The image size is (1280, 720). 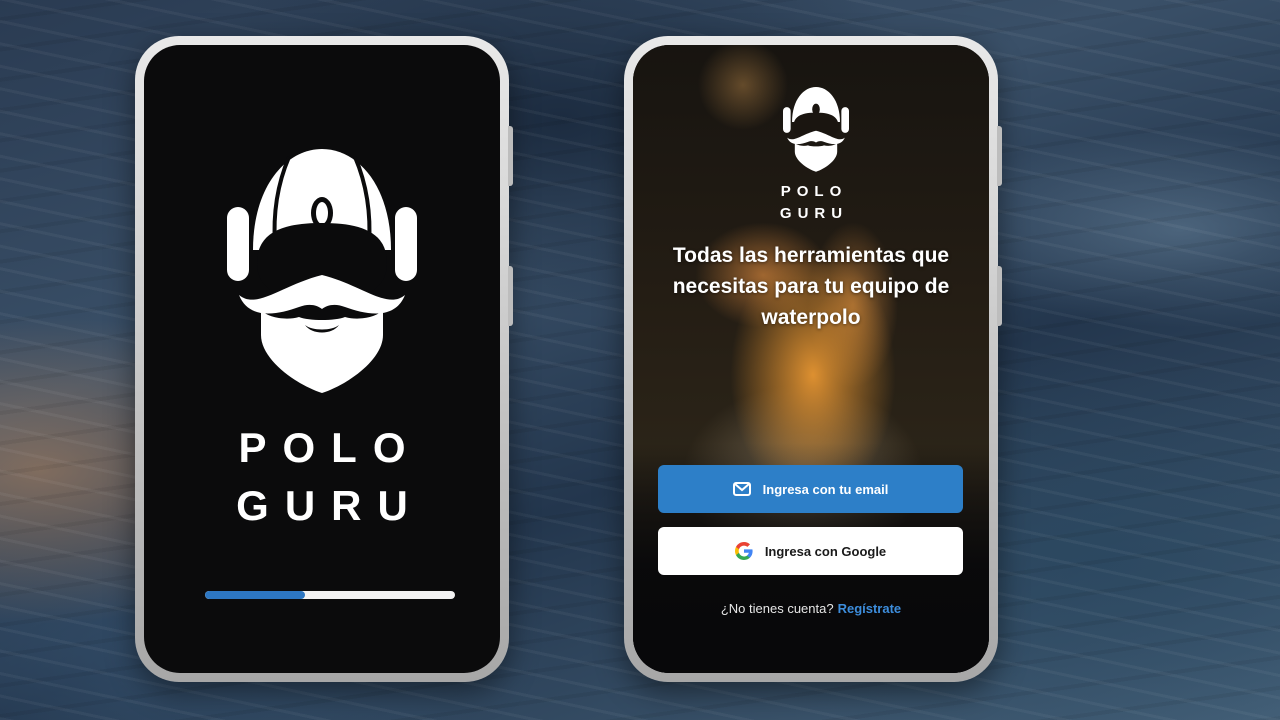 I want to click on google-login-button: Ingresa con Google, so click(x=810, y=551).